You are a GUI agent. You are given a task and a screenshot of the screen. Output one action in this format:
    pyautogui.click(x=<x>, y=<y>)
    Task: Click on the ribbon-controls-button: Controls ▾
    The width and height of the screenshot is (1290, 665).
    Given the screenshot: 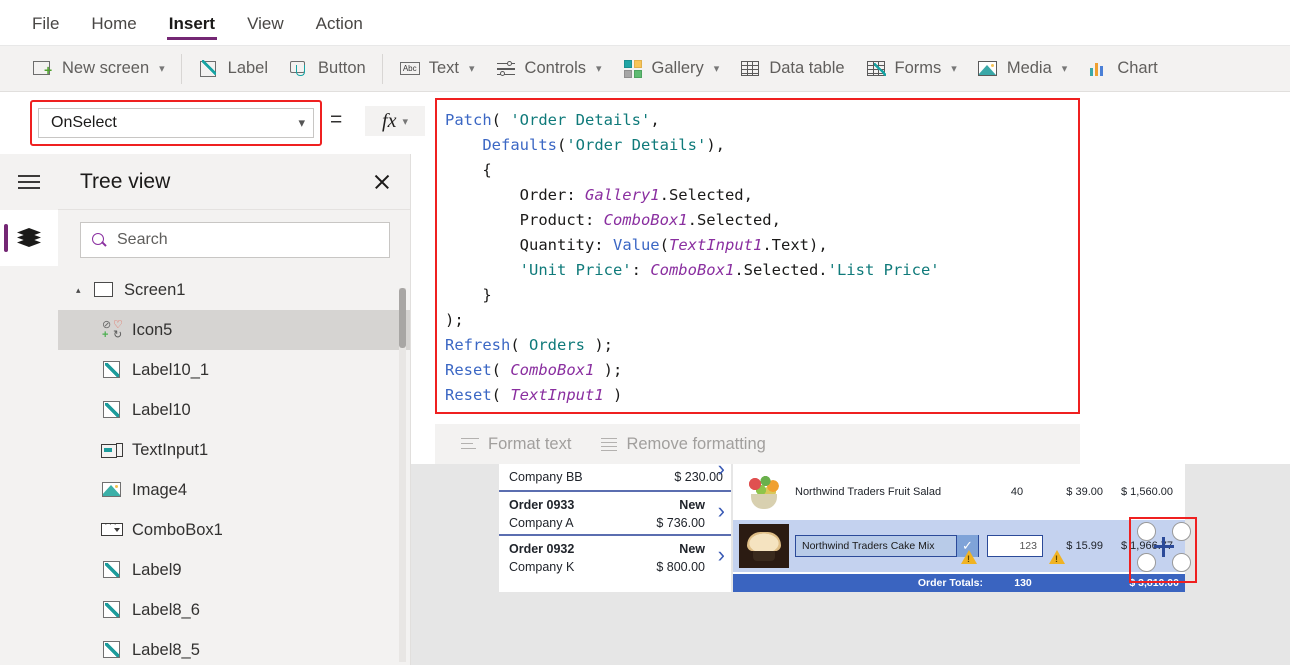 What is the action you would take?
    pyautogui.click(x=548, y=69)
    